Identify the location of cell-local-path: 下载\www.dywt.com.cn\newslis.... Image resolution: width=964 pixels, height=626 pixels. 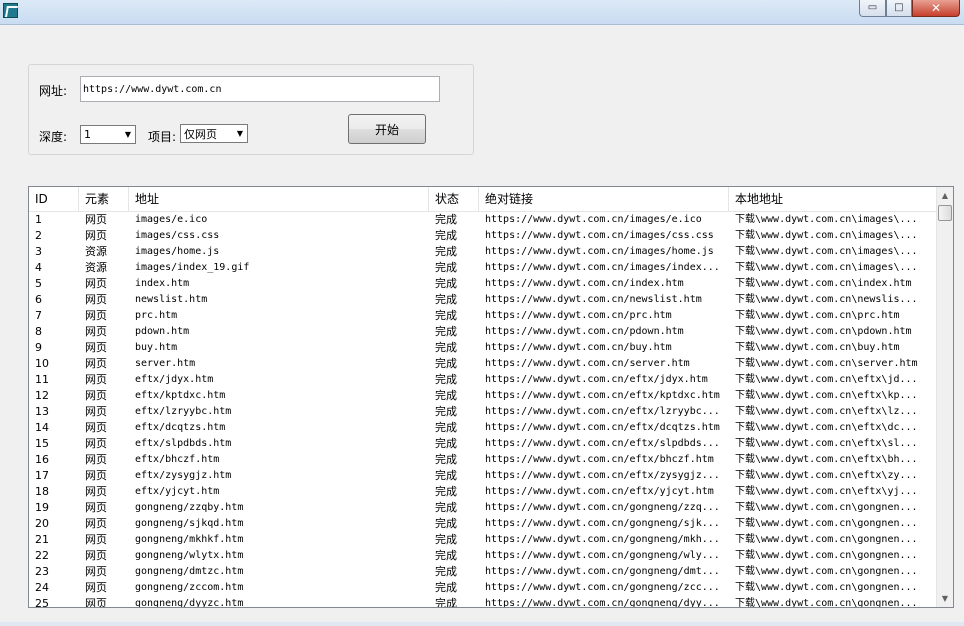
(826, 299).